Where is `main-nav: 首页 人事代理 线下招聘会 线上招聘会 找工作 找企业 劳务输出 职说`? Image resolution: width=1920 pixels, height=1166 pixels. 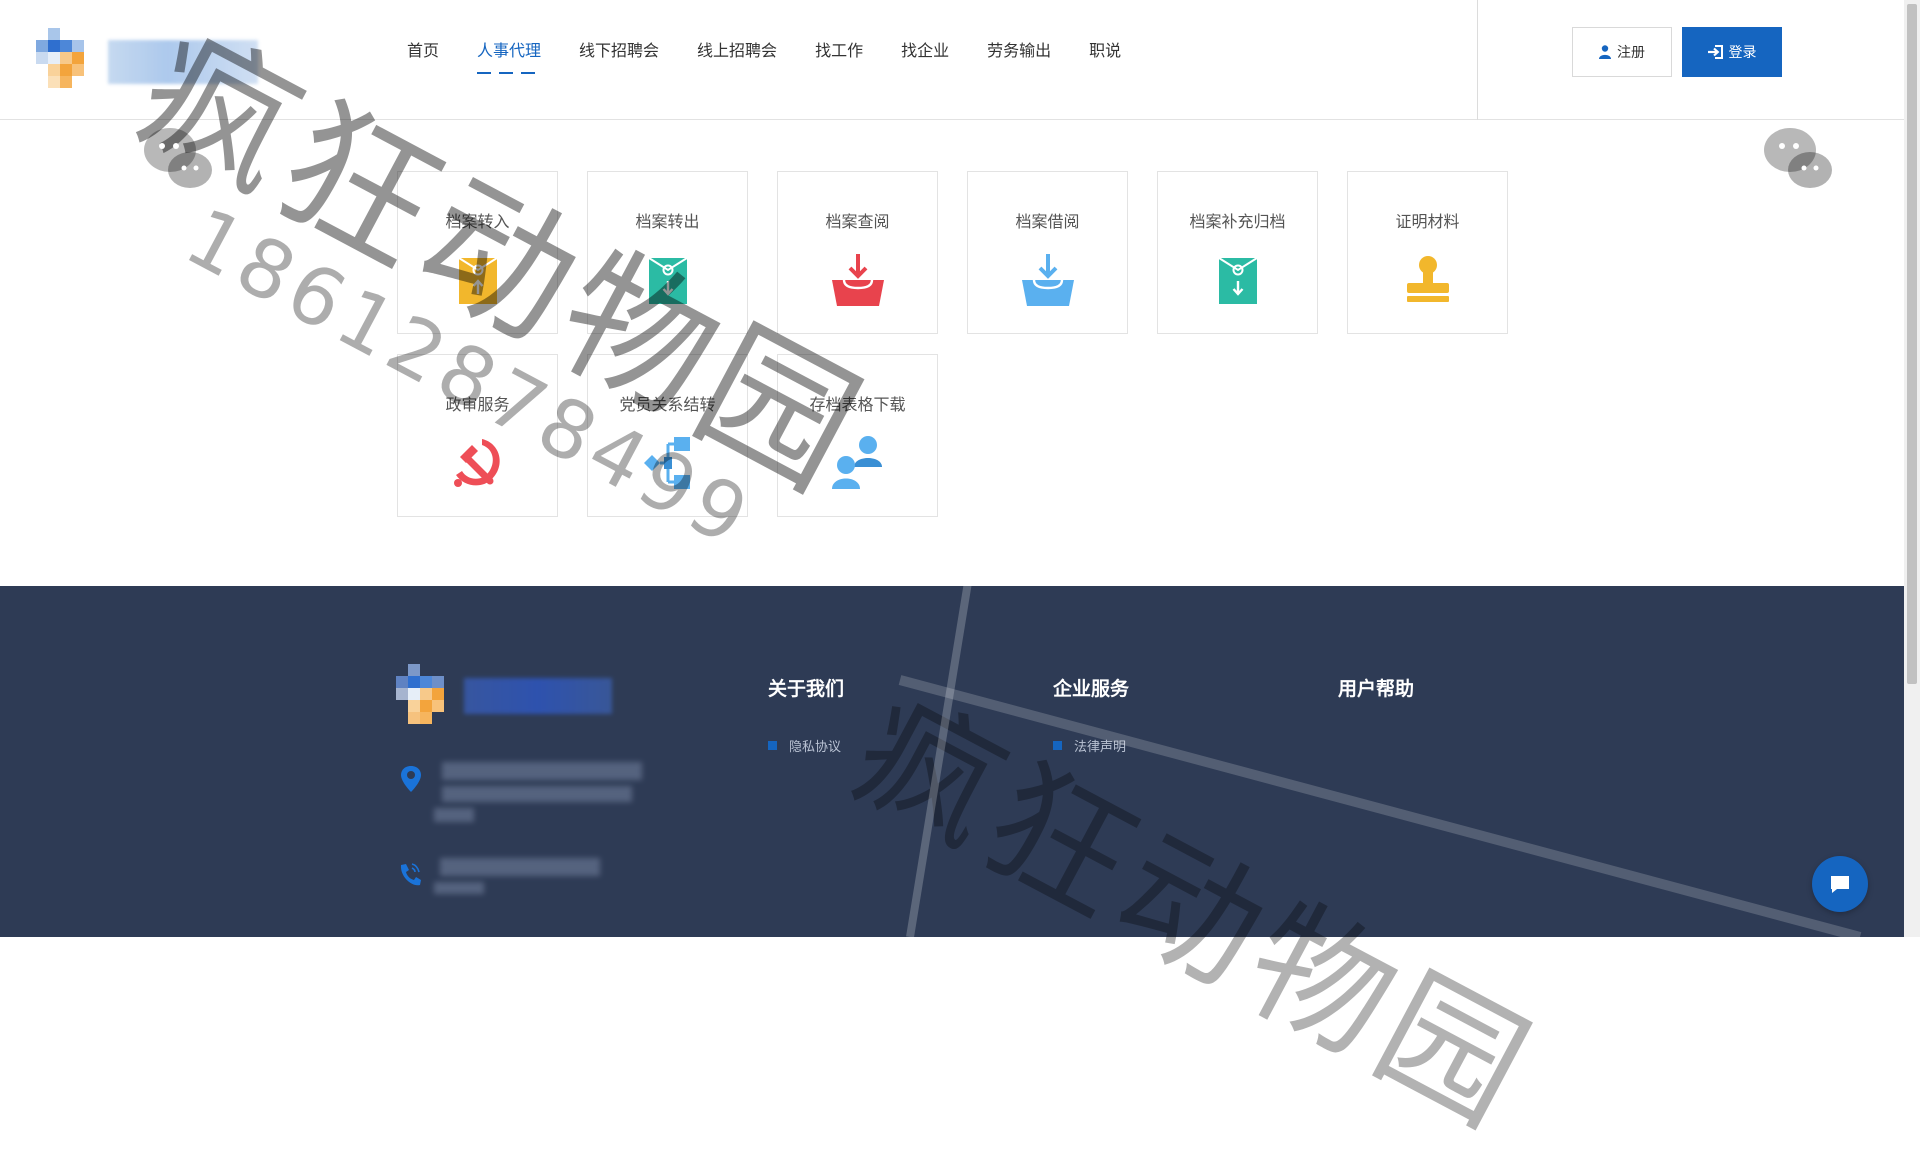 main-nav: 首页 人事代理 线下招聘会 线上招聘会 找工作 找企业 劳务输出 职说 is located at coordinates (764, 60).